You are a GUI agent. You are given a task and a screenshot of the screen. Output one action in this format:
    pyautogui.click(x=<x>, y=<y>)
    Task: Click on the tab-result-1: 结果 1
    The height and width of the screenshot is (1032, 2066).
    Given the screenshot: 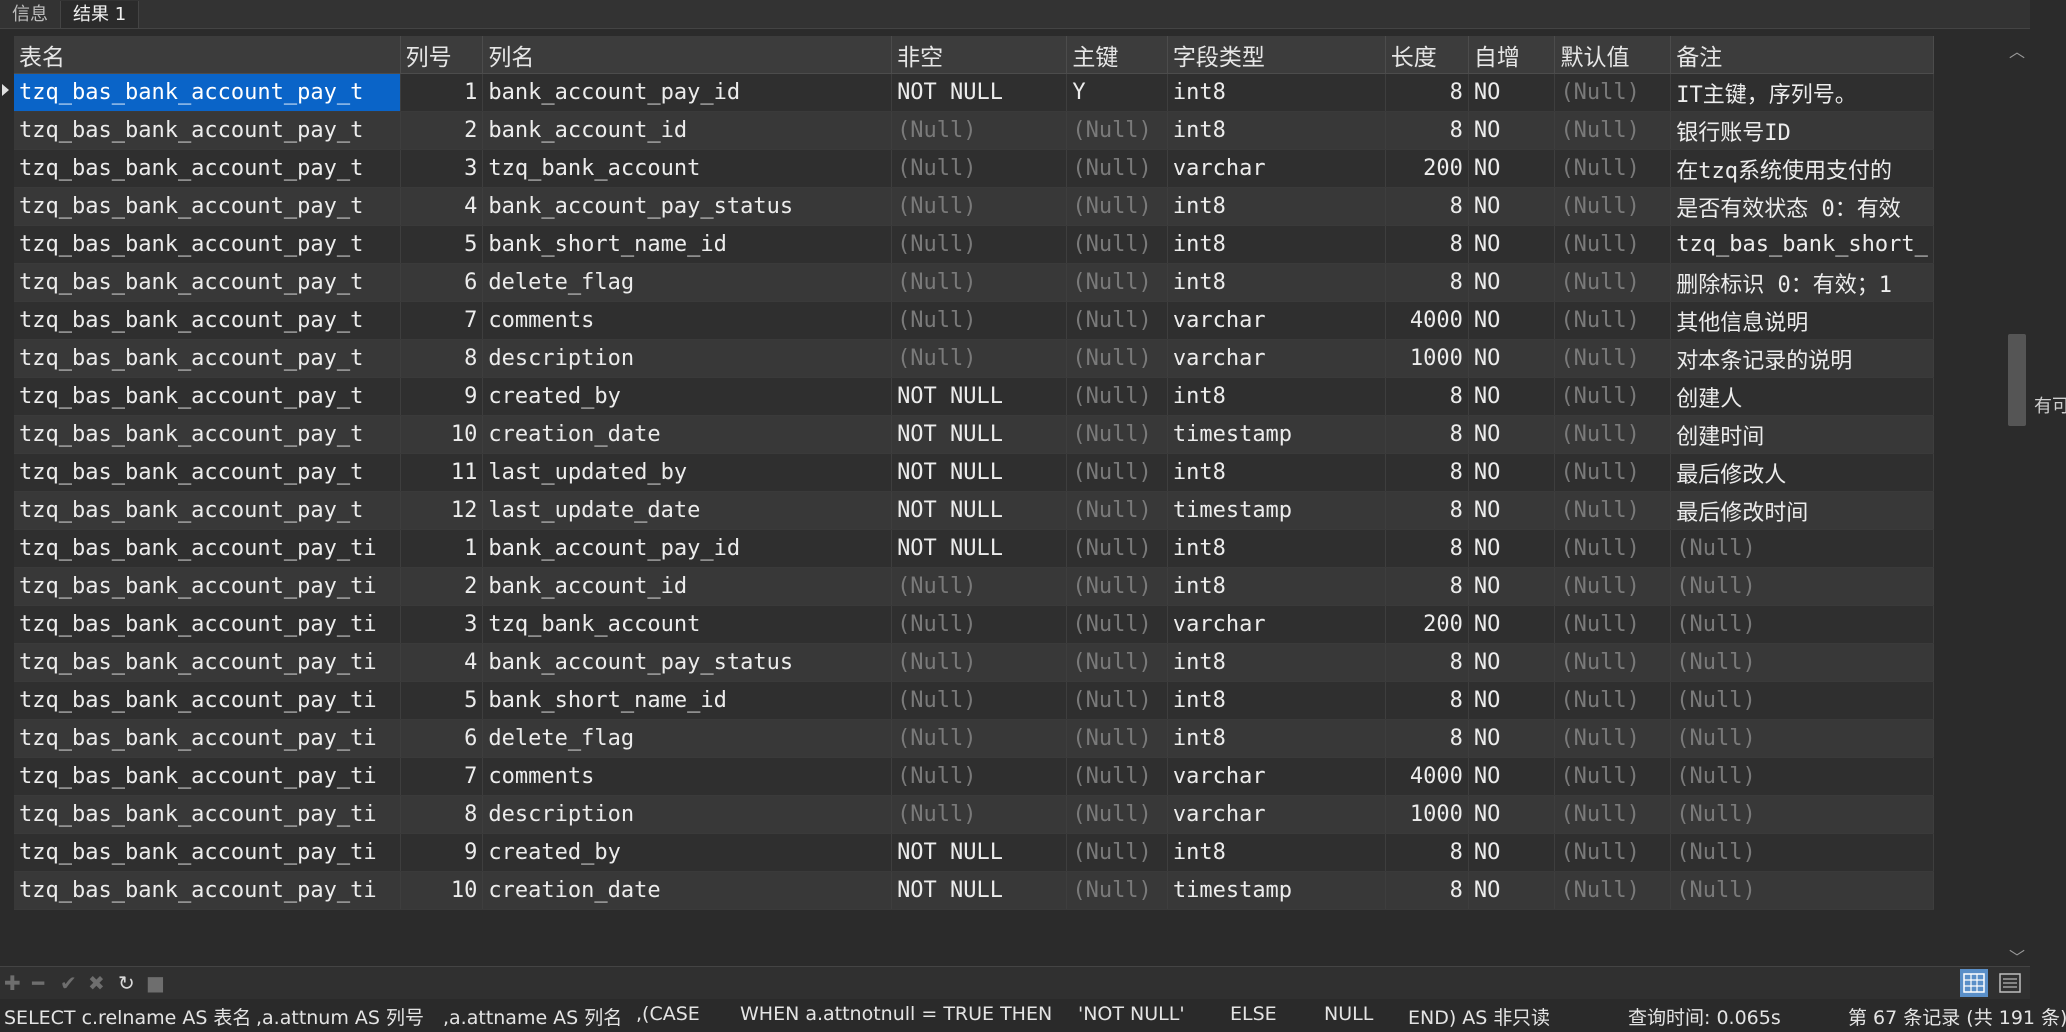 What is the action you would take?
    pyautogui.click(x=100, y=14)
    